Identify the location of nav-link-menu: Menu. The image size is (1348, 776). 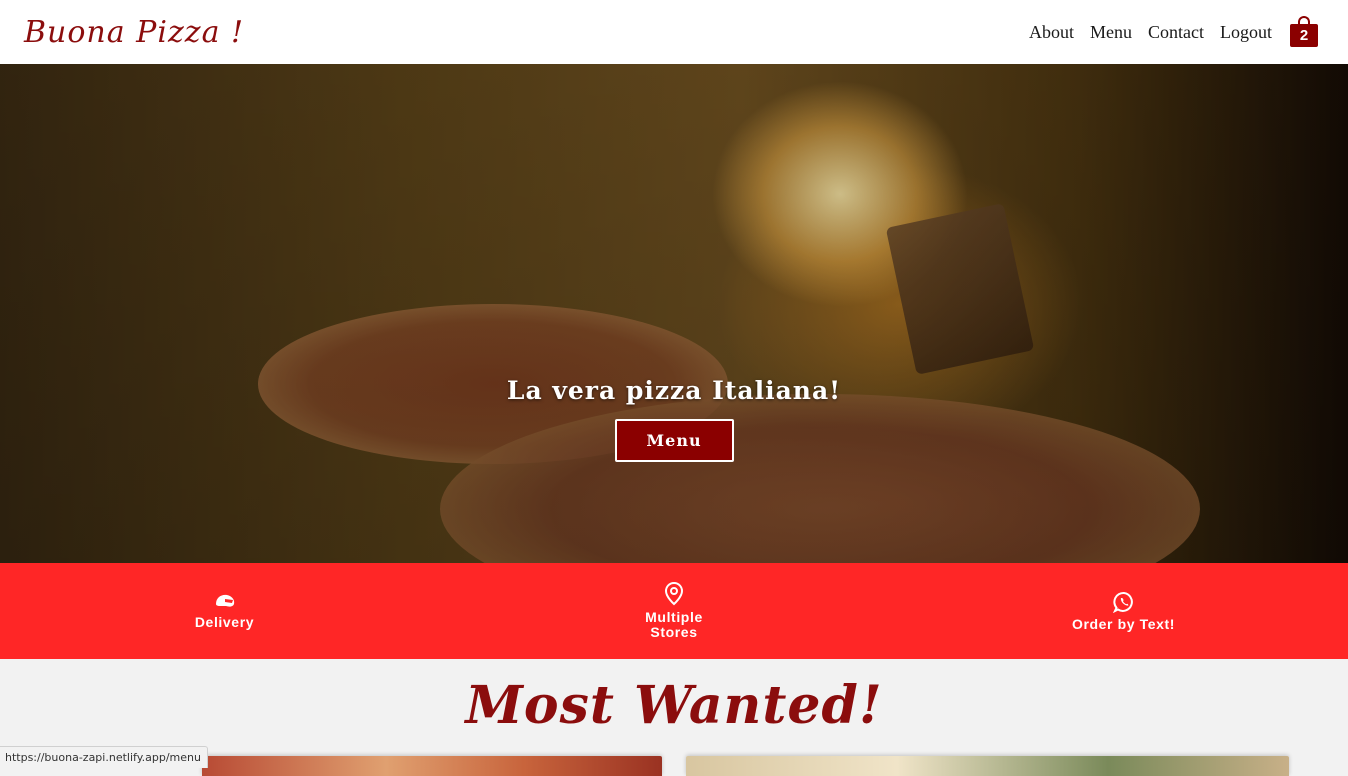
(1111, 32).